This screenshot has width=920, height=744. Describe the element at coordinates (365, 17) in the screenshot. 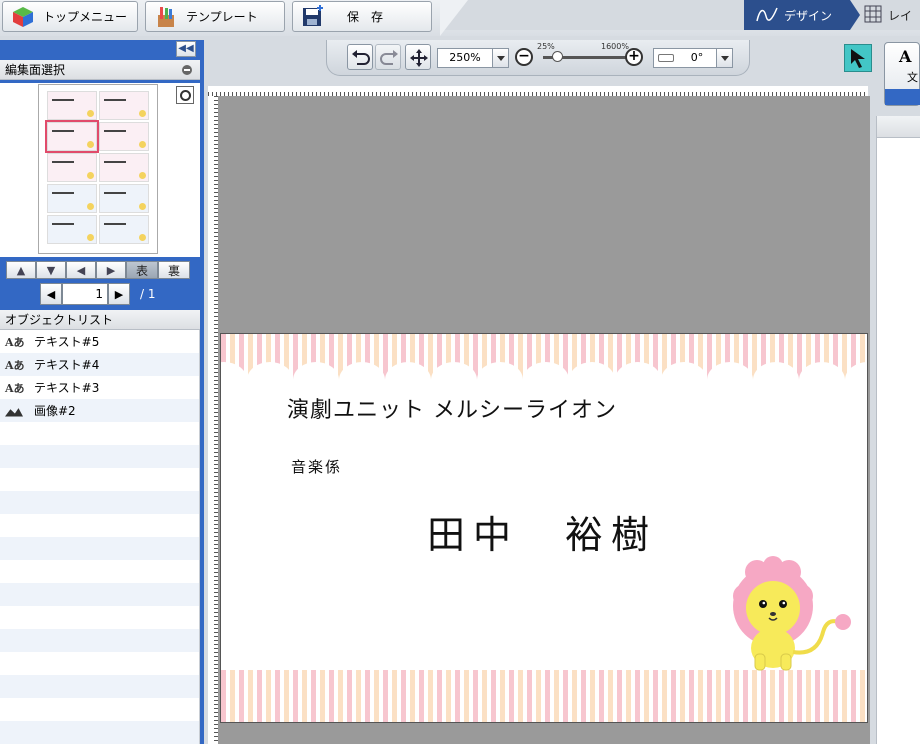

I see `save-label: 保 存` at that location.